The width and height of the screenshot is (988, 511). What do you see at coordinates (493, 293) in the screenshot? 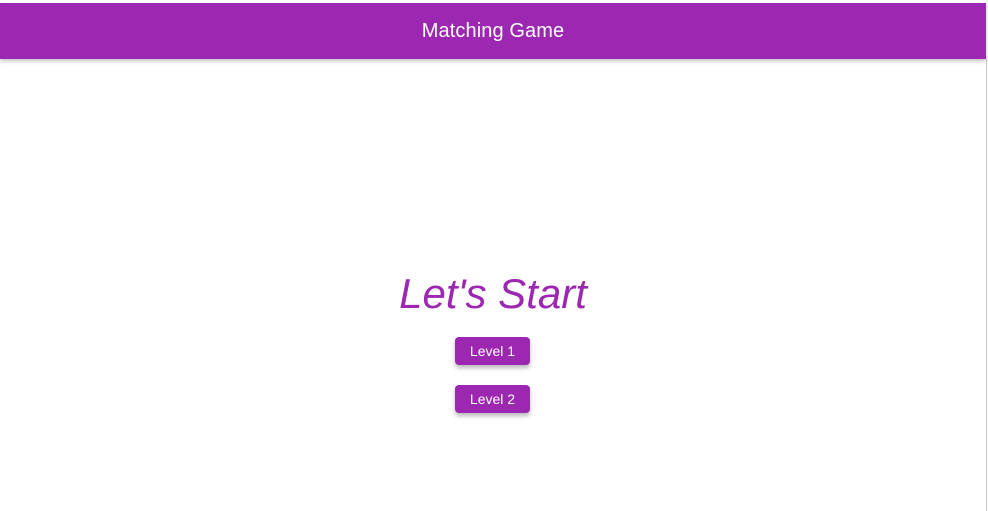
I see `start-heading: Let's Start` at bounding box center [493, 293].